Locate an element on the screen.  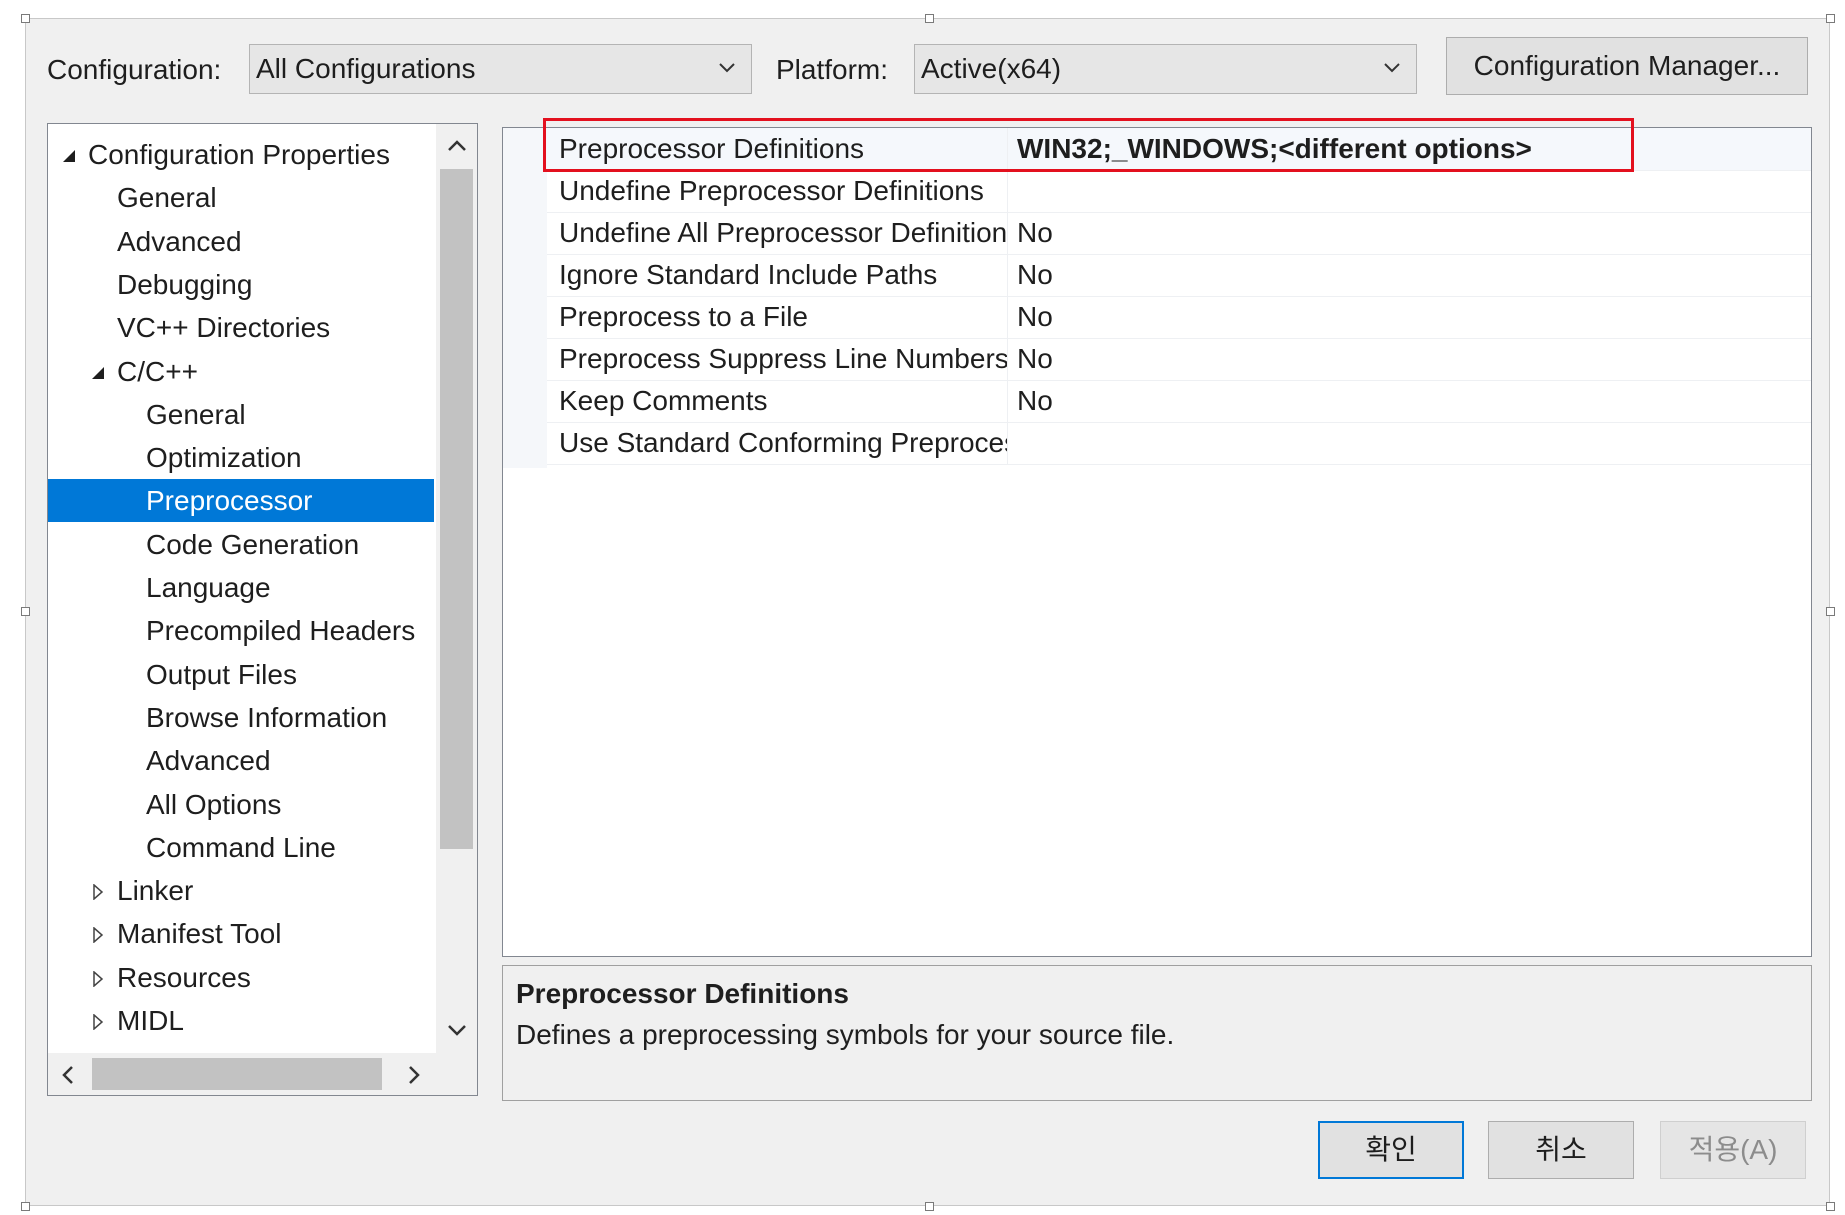
description-title: Preprocessor Definitions is located at coordinates (682, 993).